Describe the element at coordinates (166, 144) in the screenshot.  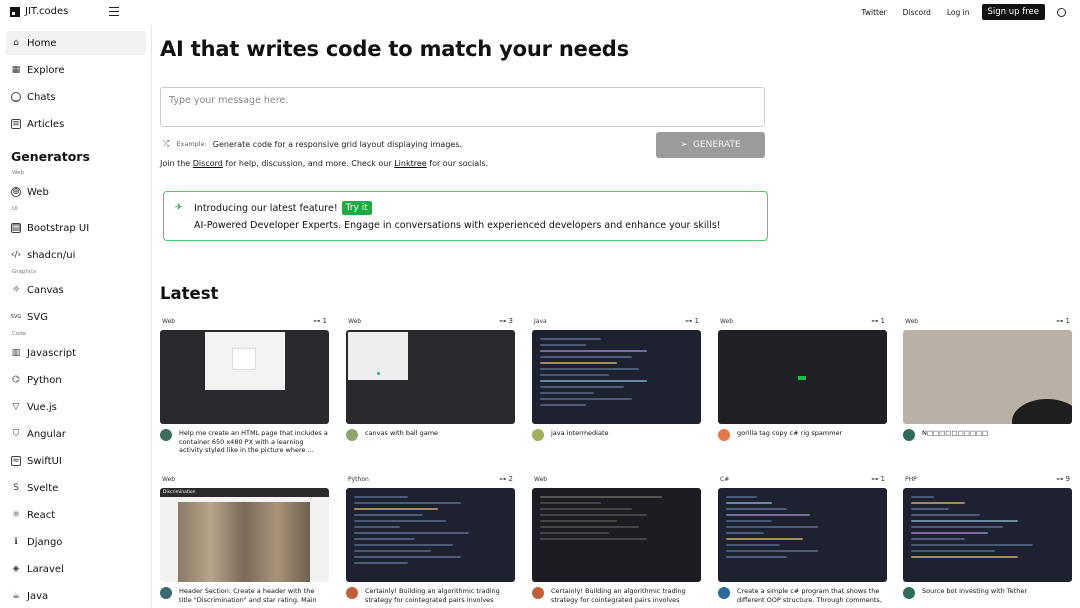
I see `shuffle-icon: ⤮` at that location.